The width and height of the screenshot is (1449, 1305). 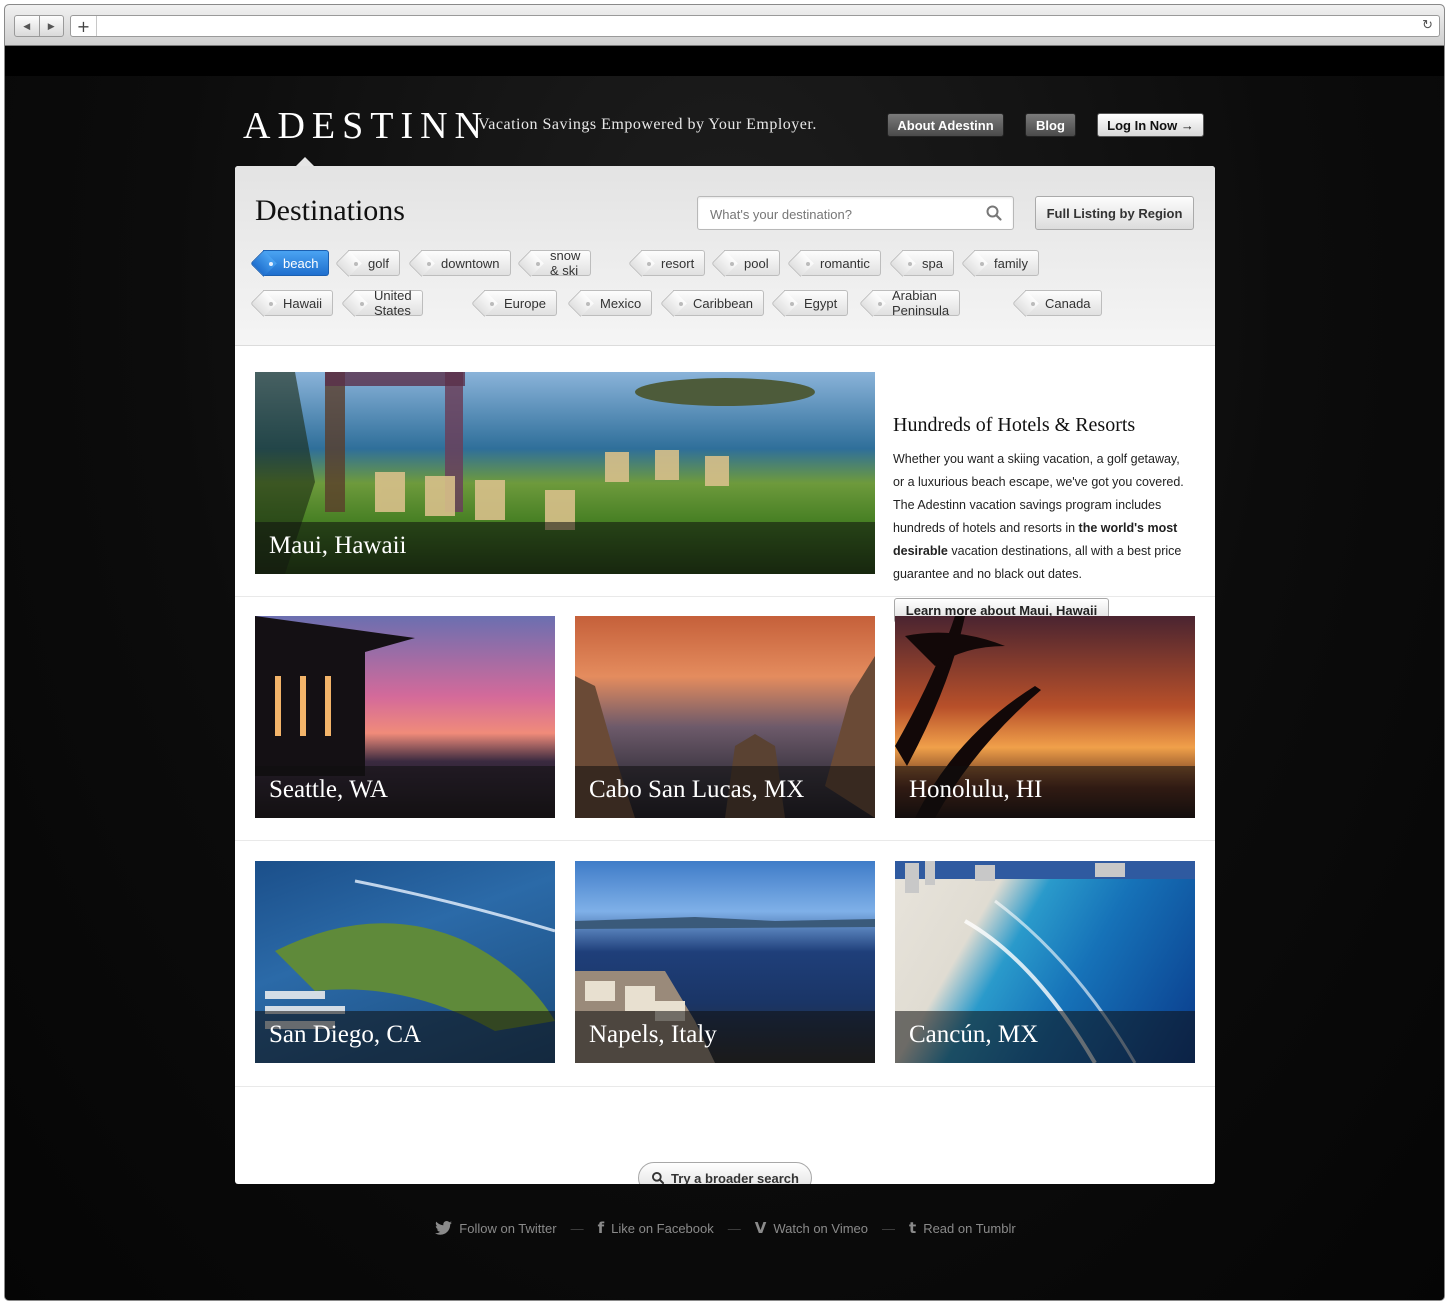 I want to click on address-bar: + ↻, so click(x=755, y=26).